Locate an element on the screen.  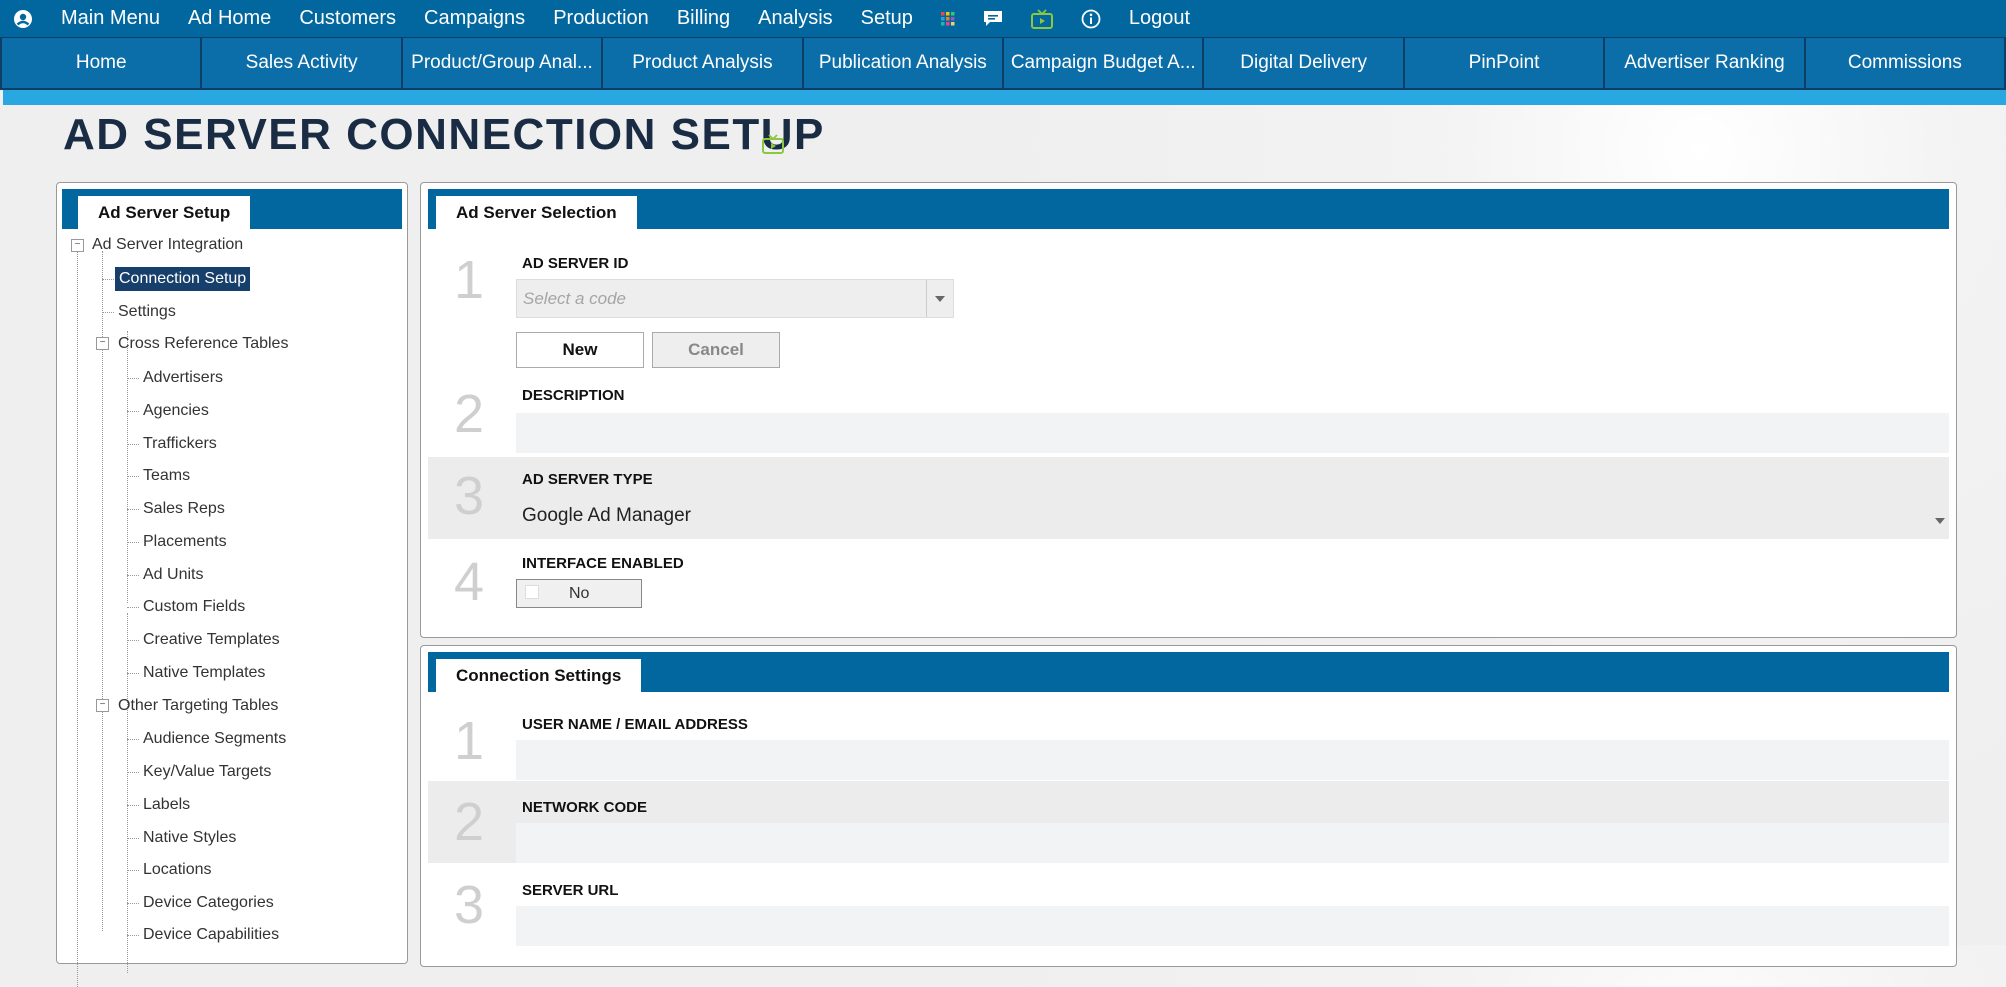
menu-analysis: Analysis is located at coordinates (795, 18).